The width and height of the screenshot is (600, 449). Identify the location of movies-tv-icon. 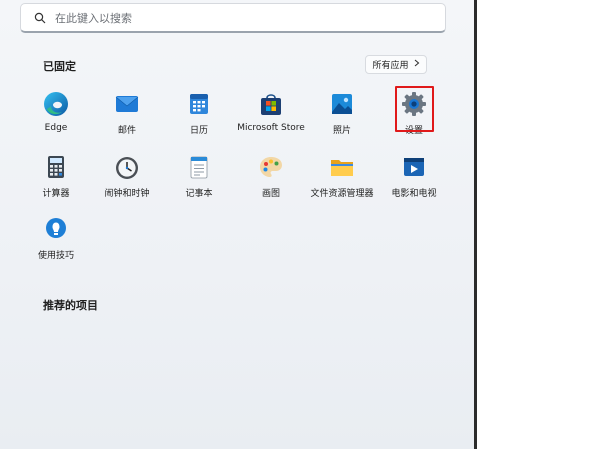
(414, 167).